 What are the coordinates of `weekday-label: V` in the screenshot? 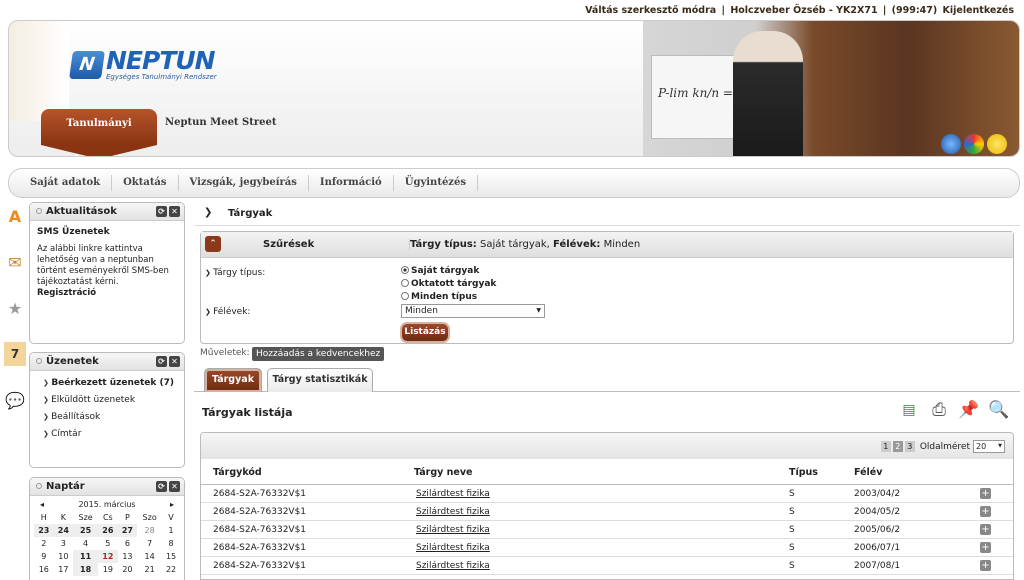 It's located at (171, 517).